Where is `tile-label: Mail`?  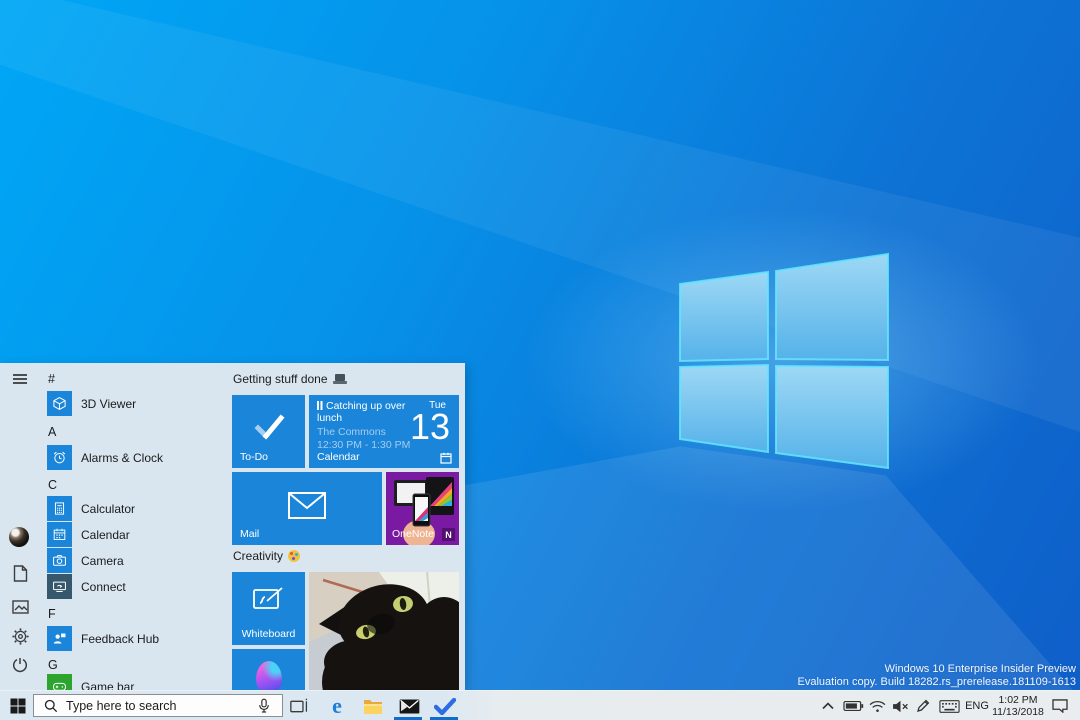 tile-label: Mail is located at coordinates (250, 534).